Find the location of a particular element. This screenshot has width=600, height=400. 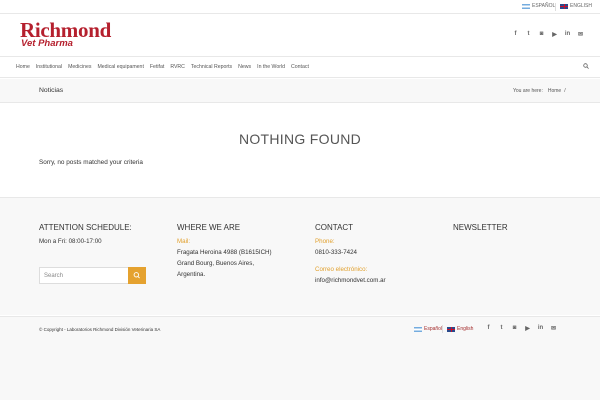

footer-heading-attention: ATTENTION SCHEDULE: is located at coordinates (85, 227).